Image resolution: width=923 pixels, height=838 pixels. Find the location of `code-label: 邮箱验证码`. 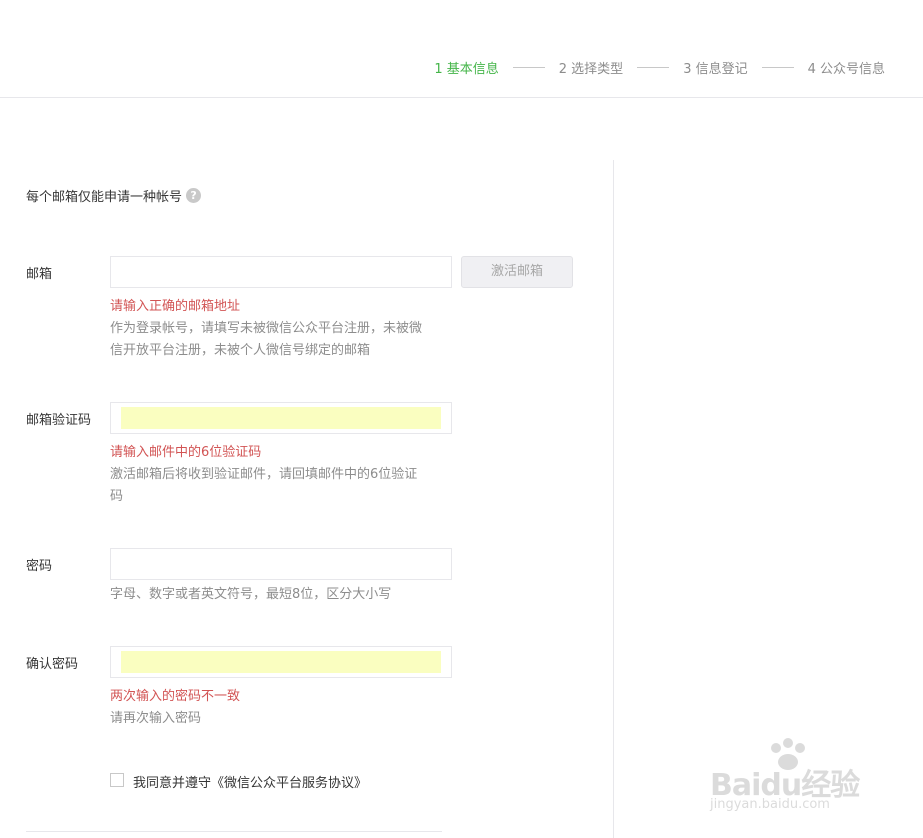

code-label: 邮箱验证码 is located at coordinates (59, 420).